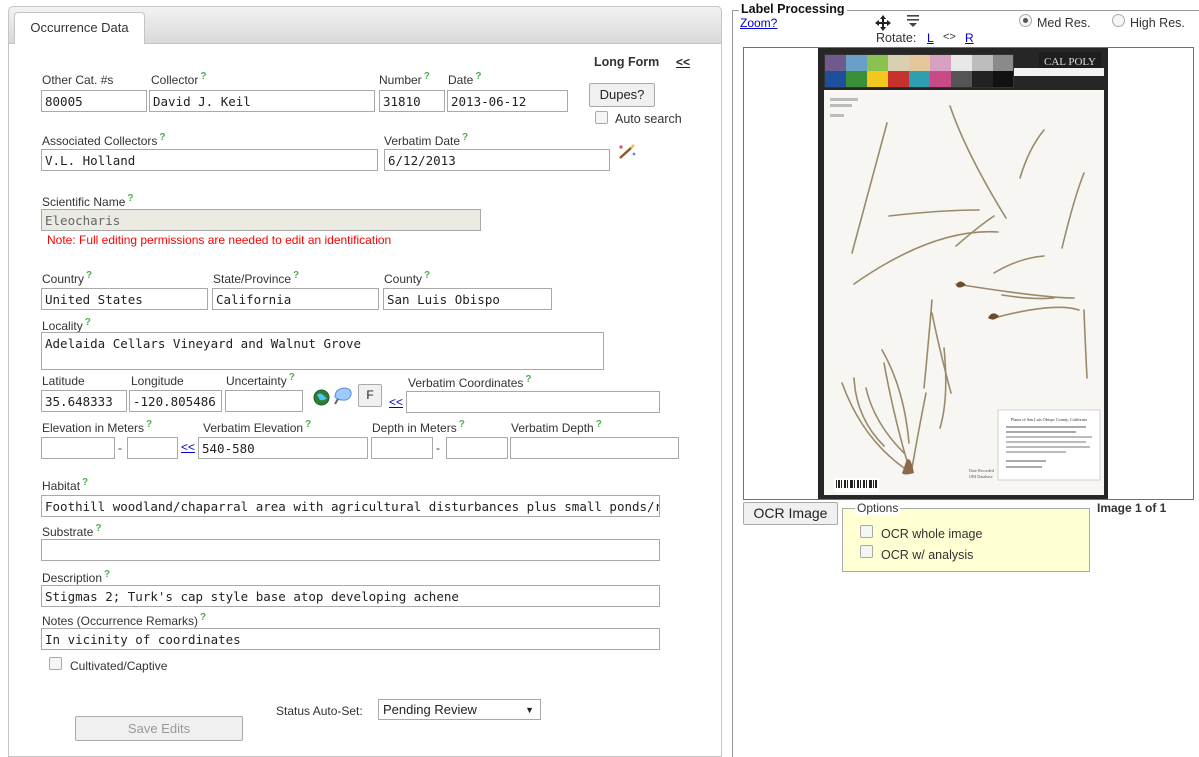  I want to click on save-edits-button: Save Edits, so click(159, 728).